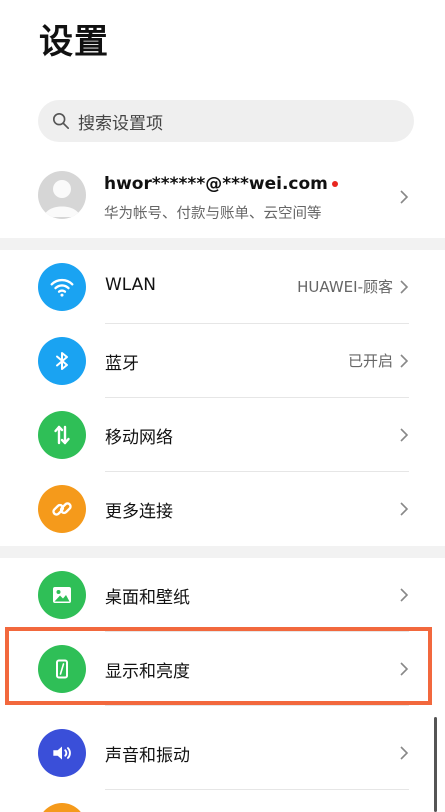 The image size is (445, 812). What do you see at coordinates (62, 509) in the screenshot?
I see `link-icon` at bounding box center [62, 509].